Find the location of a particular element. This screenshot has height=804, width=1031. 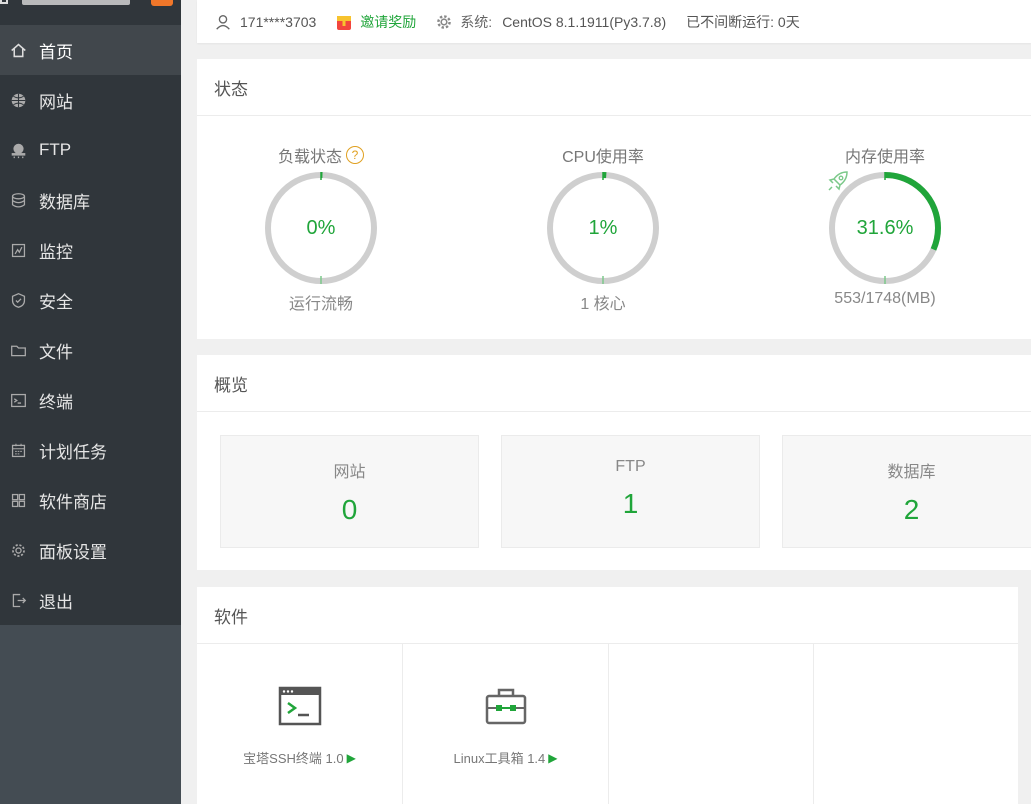

system-info: 系统: CentOS 8.1.1911(Py3.7.8) is located at coordinates (551, 22).